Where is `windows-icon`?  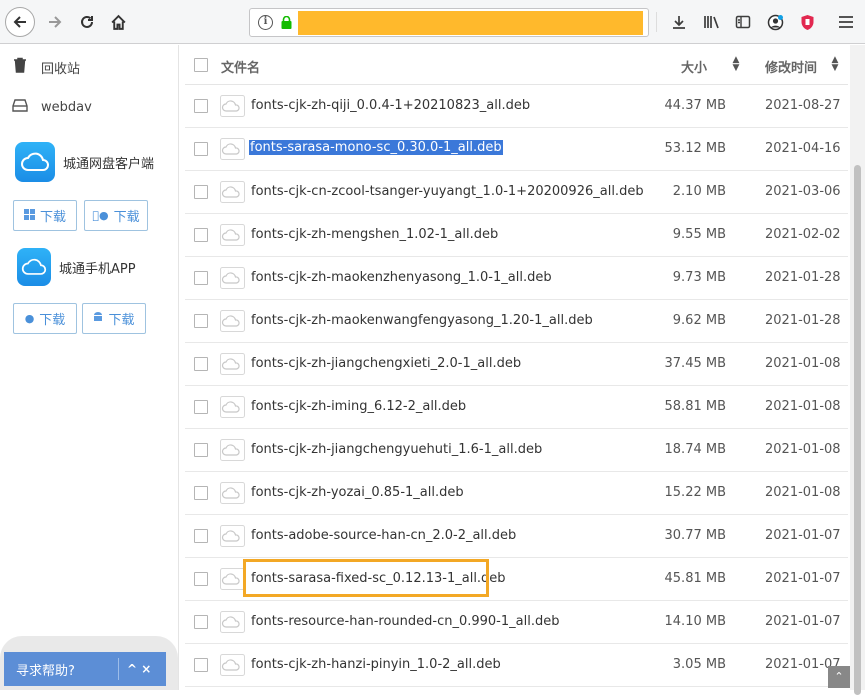
windows-icon is located at coordinates (29, 215).